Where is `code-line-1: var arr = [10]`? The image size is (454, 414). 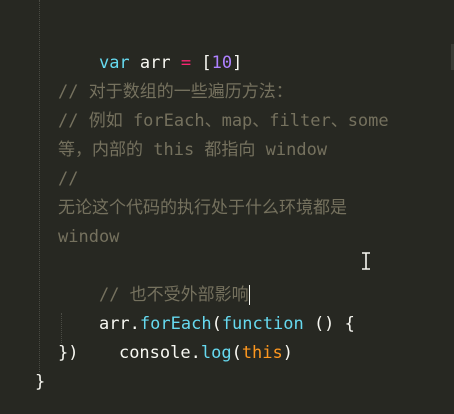
code-line-1: var arr = [10] is located at coordinates (150, 46).